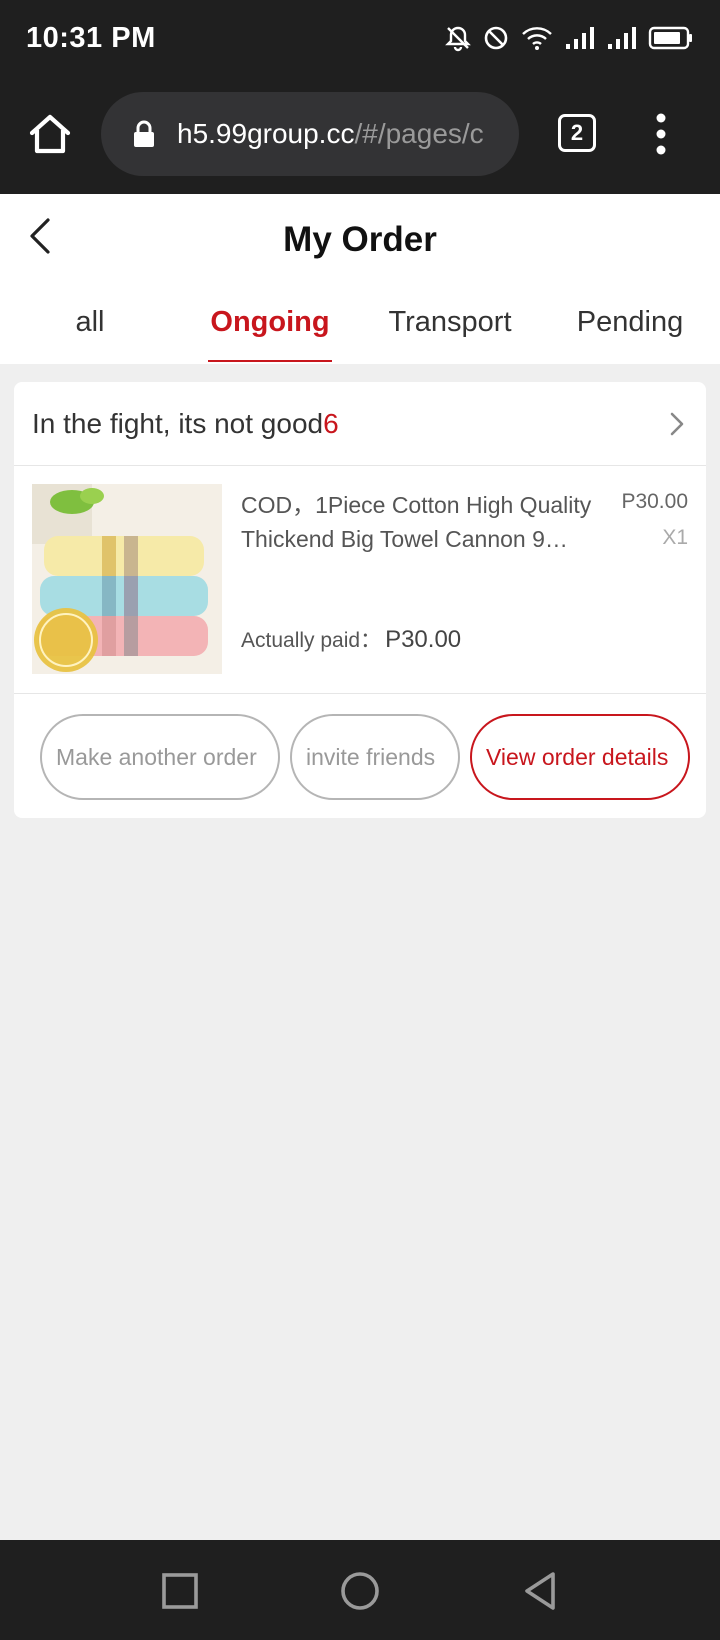  Describe the element at coordinates (360, 239) in the screenshot. I see `page-title: My Order` at that location.